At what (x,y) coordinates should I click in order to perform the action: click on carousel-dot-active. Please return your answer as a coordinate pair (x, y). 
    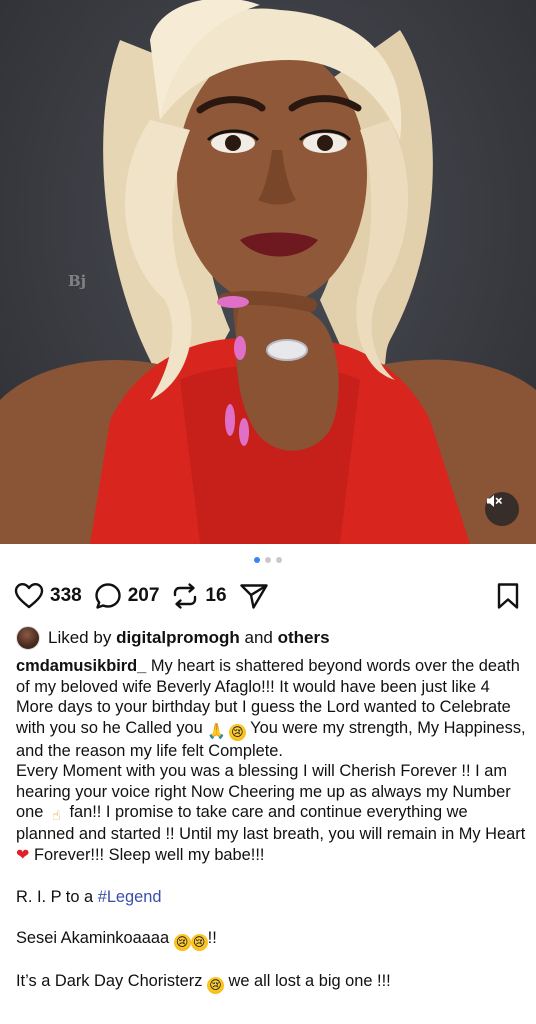
    Looking at the image, I should click on (257, 560).